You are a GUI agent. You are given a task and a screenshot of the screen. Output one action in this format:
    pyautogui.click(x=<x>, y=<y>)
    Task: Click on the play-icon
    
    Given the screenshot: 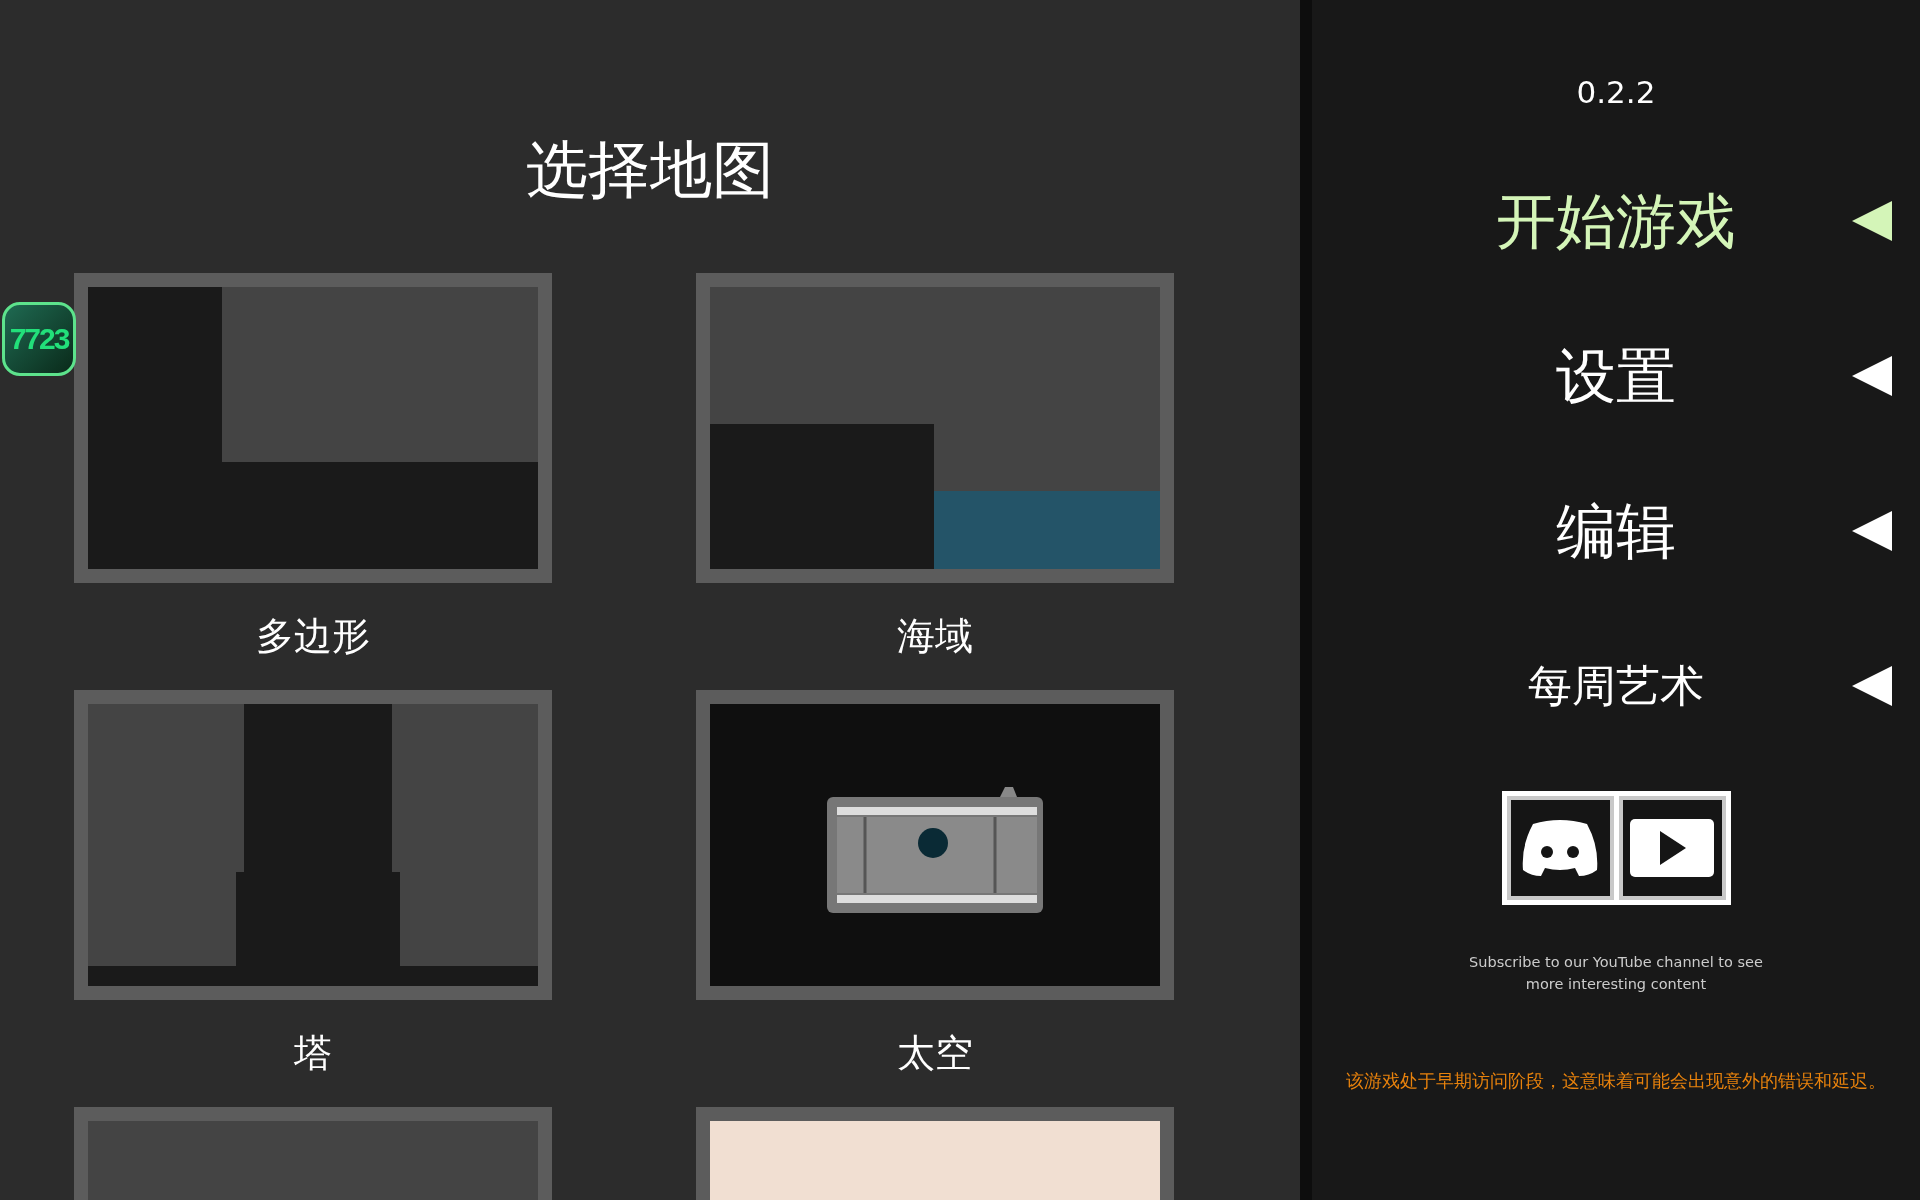 What is the action you would take?
    pyautogui.click(x=1672, y=848)
    